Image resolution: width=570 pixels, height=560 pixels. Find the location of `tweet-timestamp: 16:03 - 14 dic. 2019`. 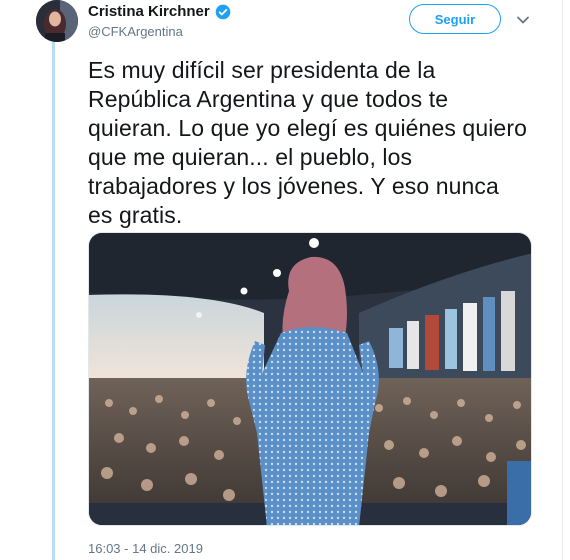

tweet-timestamp: 16:03 - 14 dic. 2019 is located at coordinates (145, 548).